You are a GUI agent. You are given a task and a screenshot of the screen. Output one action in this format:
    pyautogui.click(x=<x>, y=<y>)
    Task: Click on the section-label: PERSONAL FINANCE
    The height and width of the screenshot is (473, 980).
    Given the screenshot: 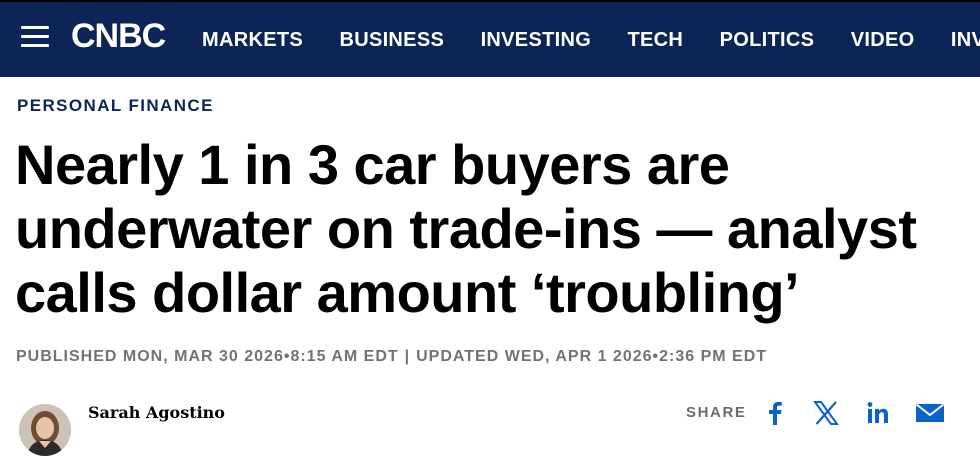 What is the action you would take?
    pyautogui.click(x=115, y=106)
    